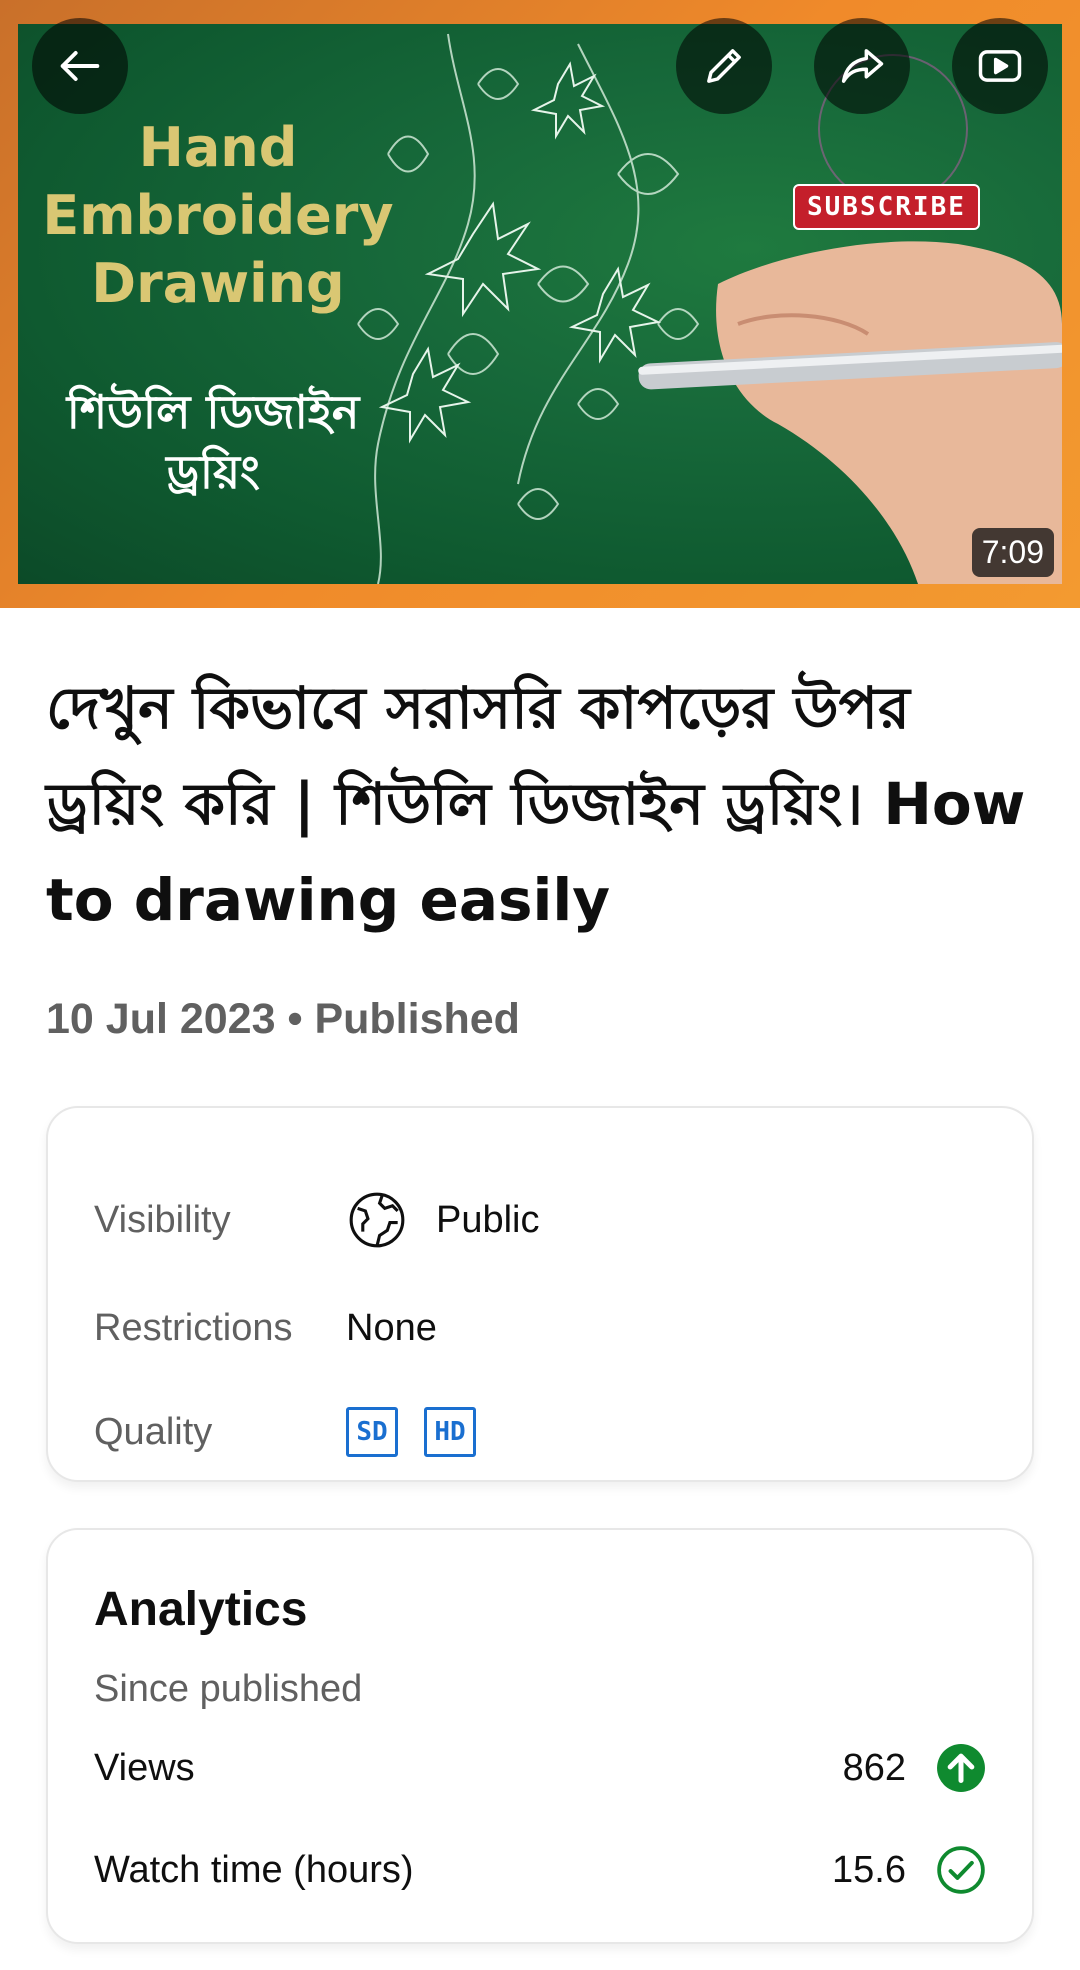  What do you see at coordinates (869, 1869) in the screenshot?
I see `watch-time-value: 15.6` at bounding box center [869, 1869].